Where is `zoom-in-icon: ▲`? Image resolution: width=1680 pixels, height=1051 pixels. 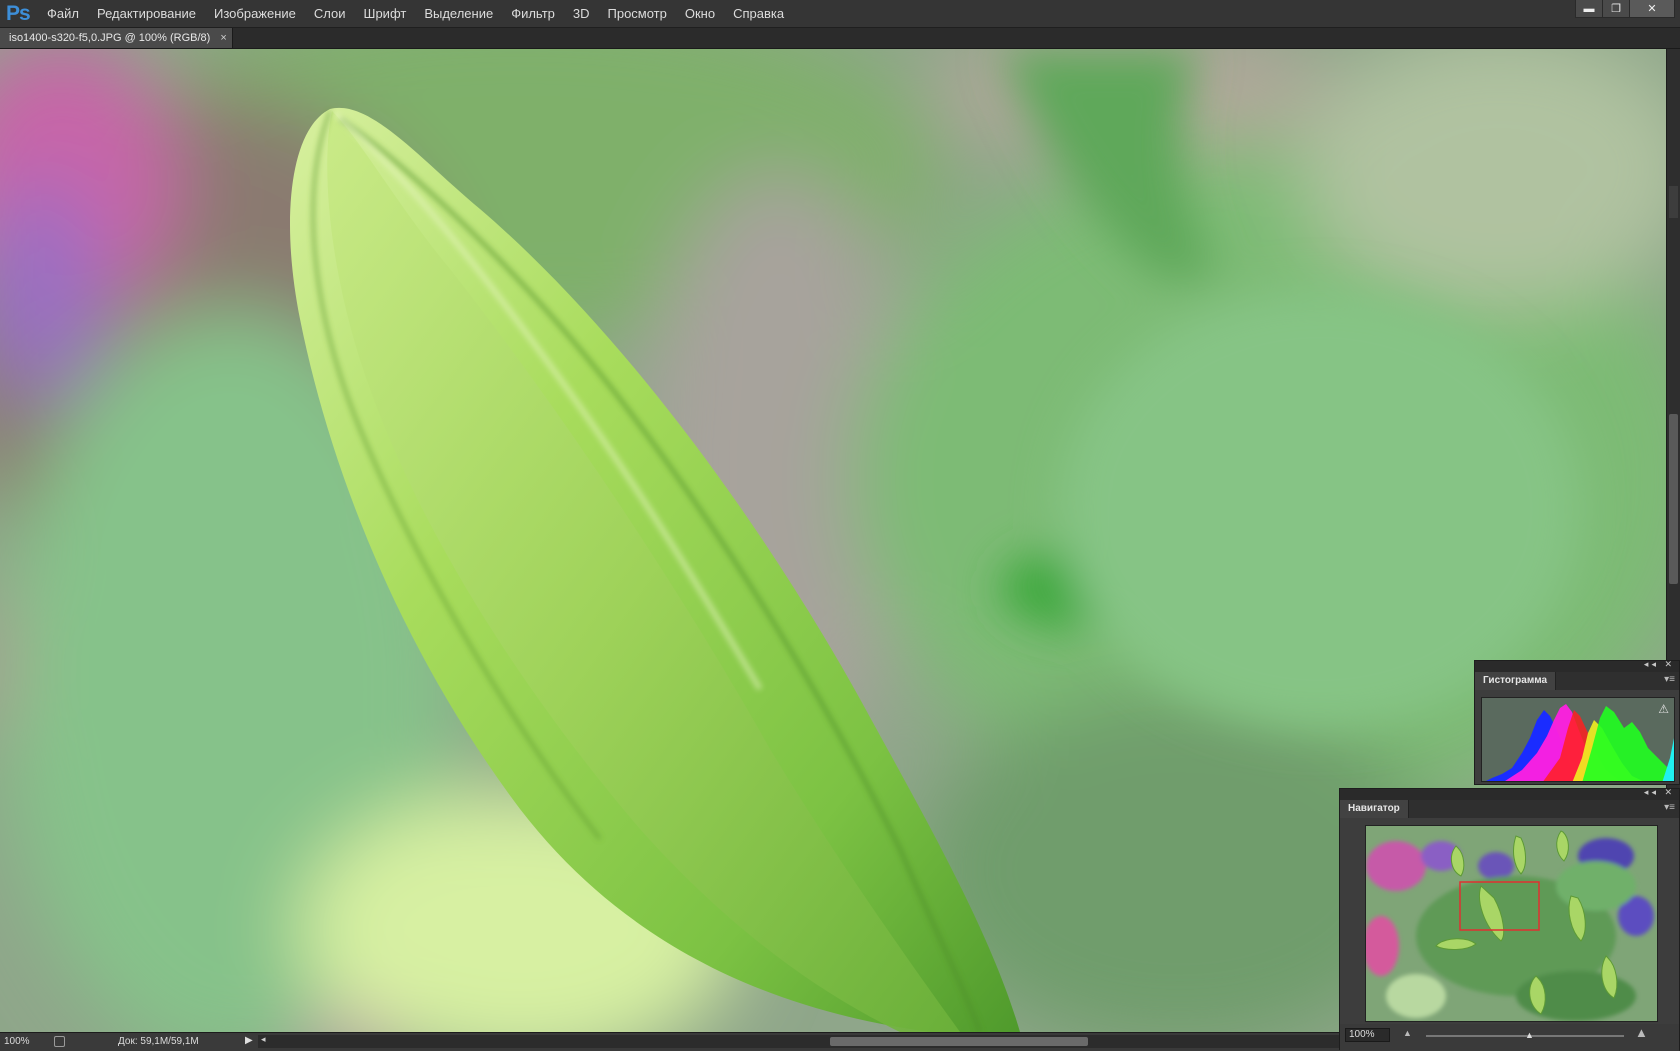
zoom-in-icon: ▲ is located at coordinates (1641, 1032).